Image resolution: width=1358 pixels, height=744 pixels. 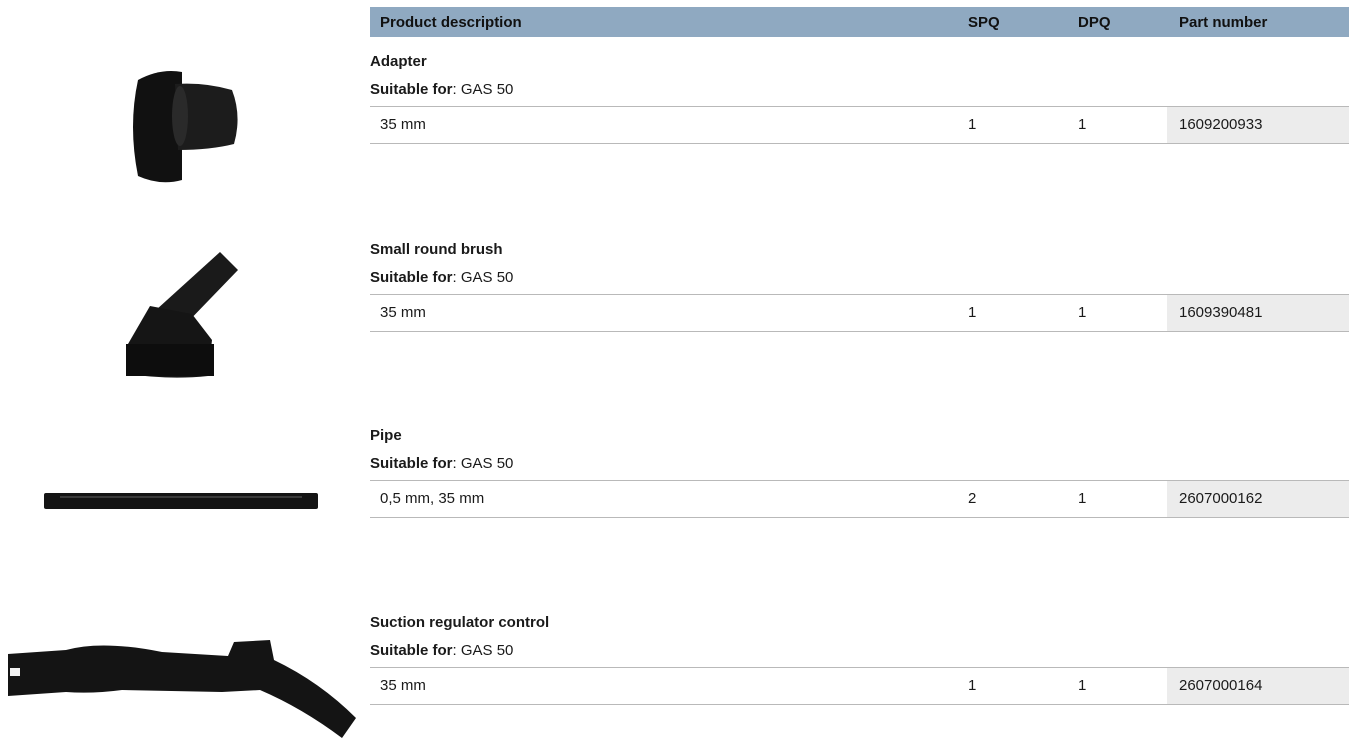 I want to click on product-title: Small round brush, so click(x=436, y=249).